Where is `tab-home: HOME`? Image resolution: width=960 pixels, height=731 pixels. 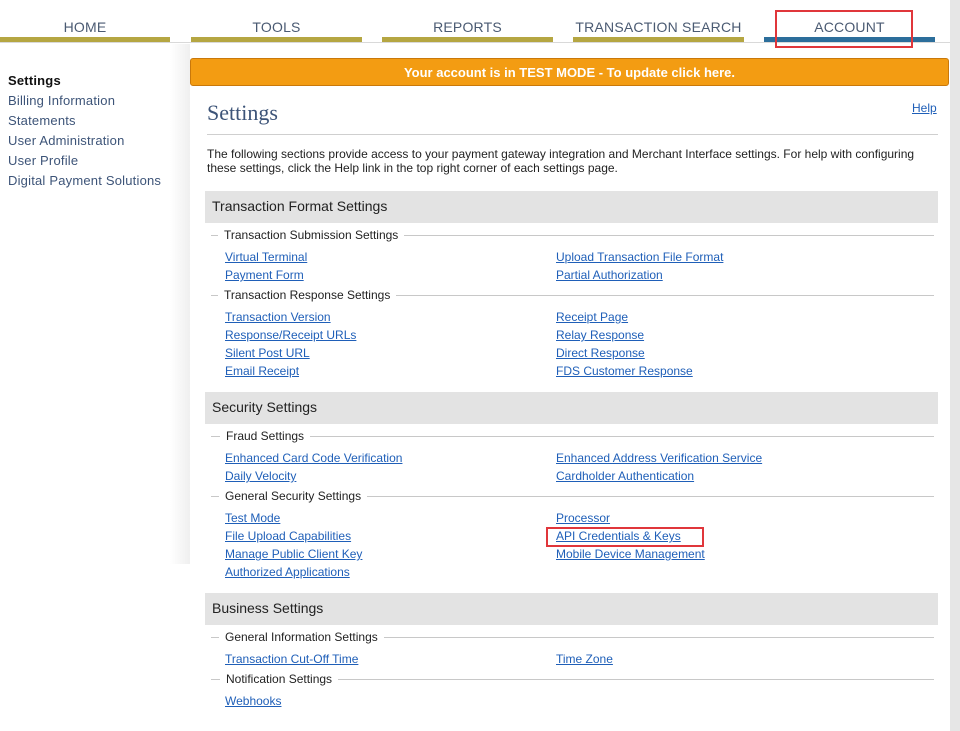
tab-home: HOME is located at coordinates (85, 22).